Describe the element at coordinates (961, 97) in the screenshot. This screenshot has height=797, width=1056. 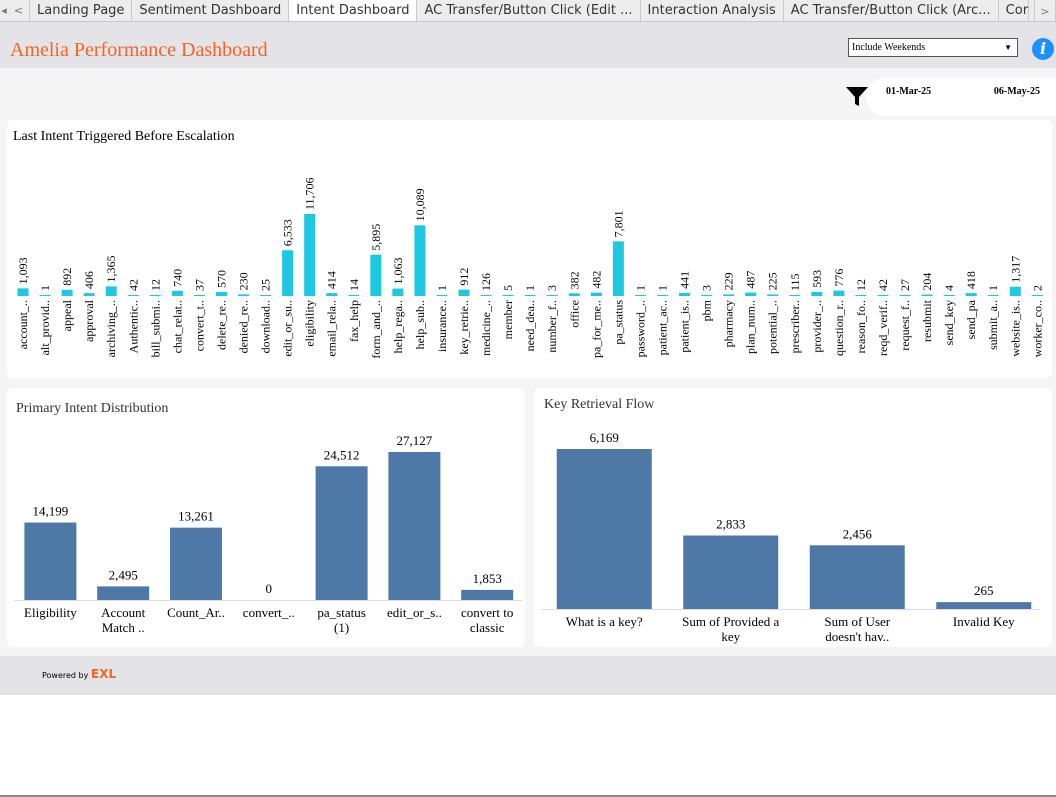
I see `date-range-filter: 01-Mar-25 06-May-25` at that location.